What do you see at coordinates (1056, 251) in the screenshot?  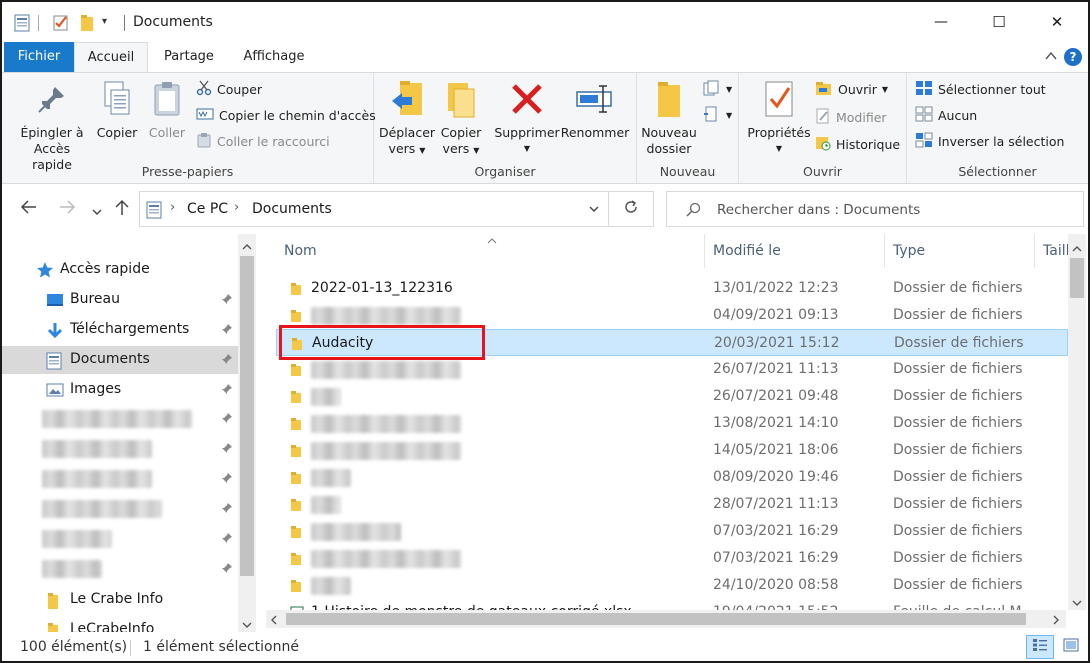 I see `column-header-size: Taill` at bounding box center [1056, 251].